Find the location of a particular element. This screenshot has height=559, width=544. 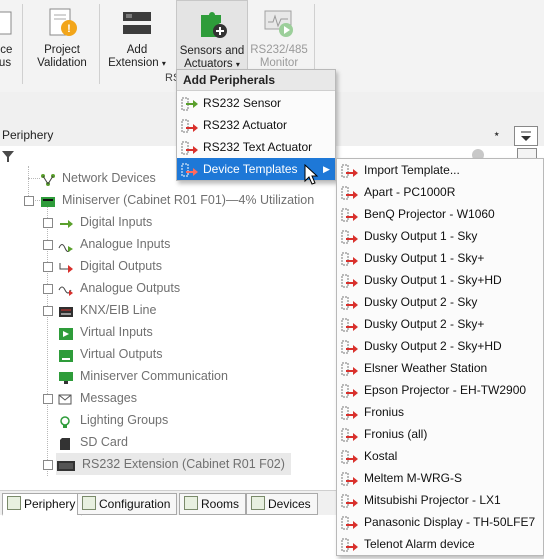

tab-label: Configuration is located at coordinates (135, 504).